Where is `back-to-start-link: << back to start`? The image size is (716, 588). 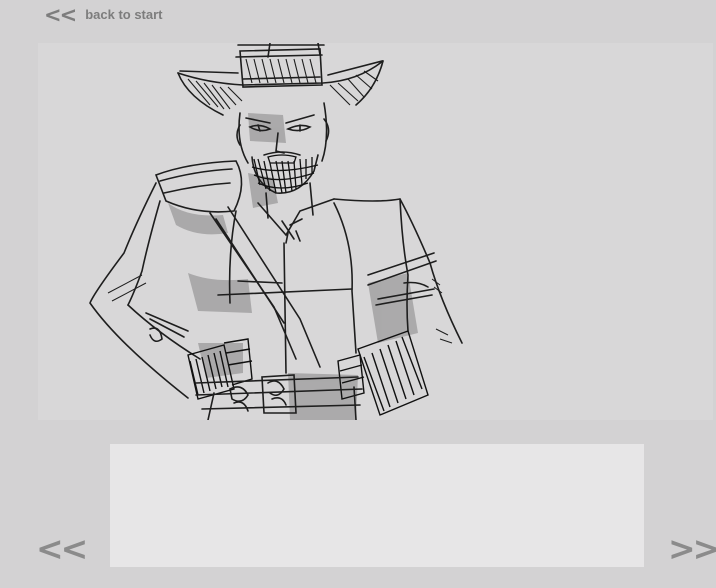 back-to-start-link: << back to start is located at coordinates (103, 15).